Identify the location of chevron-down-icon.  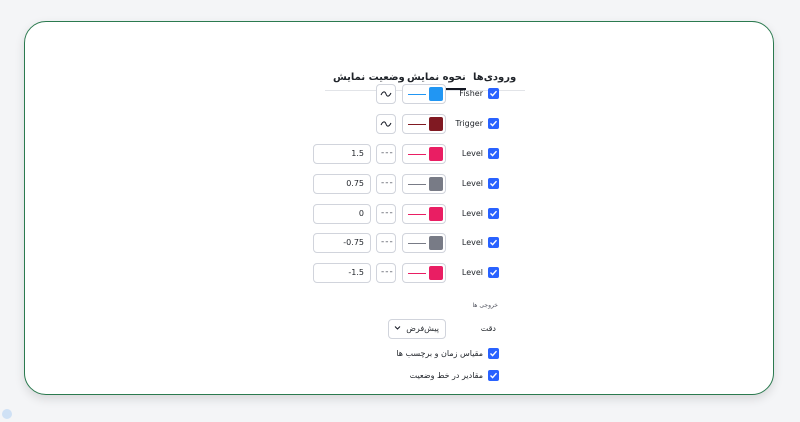
(397, 328).